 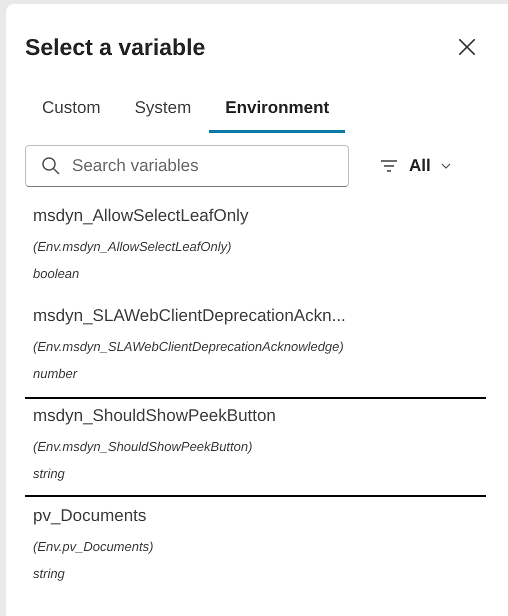 I want to click on variable-name: pv_Documents, so click(x=90, y=516).